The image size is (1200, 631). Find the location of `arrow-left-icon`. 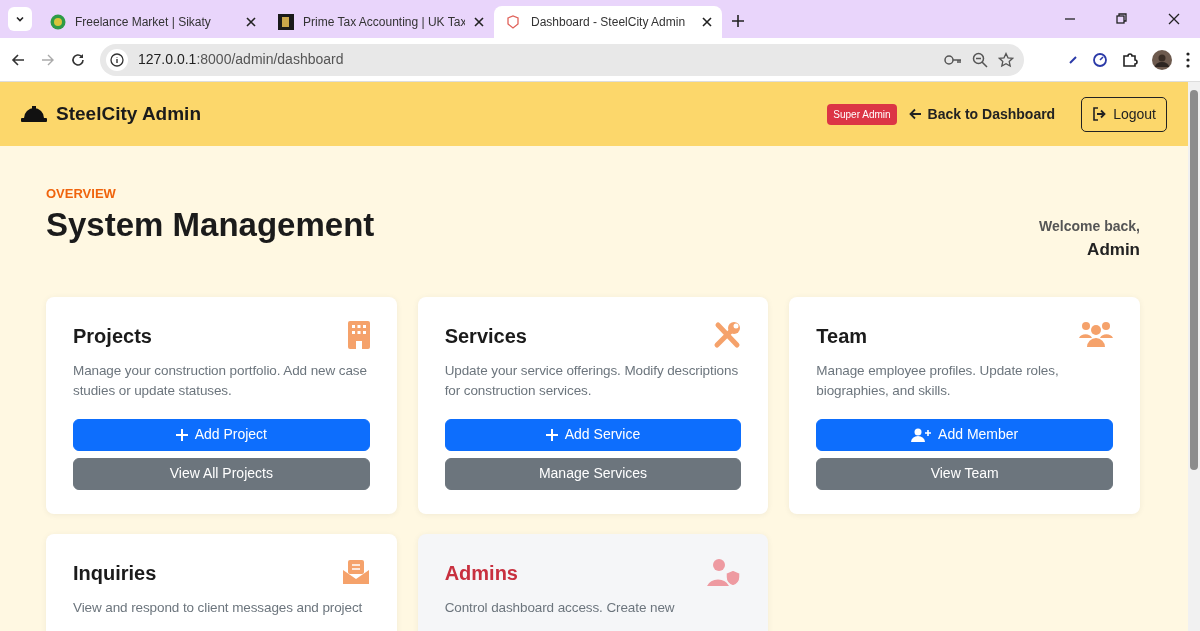

arrow-left-icon is located at coordinates (915, 114).